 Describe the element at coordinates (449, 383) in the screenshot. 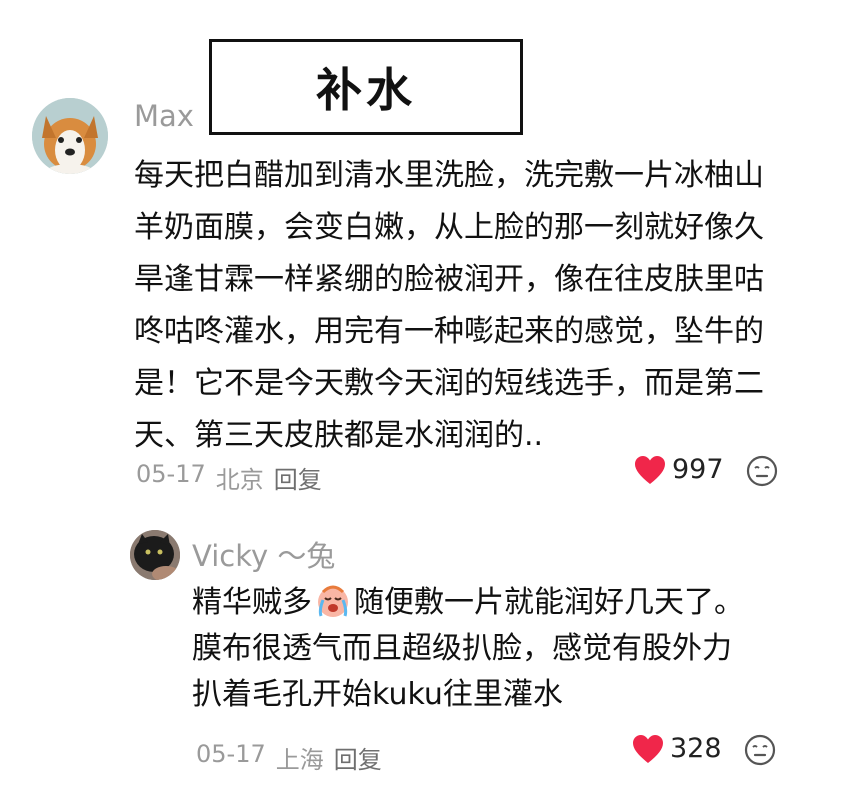

I see `comment-line: 是！它不是今天敷今天润的短线选手，而是第二` at that location.